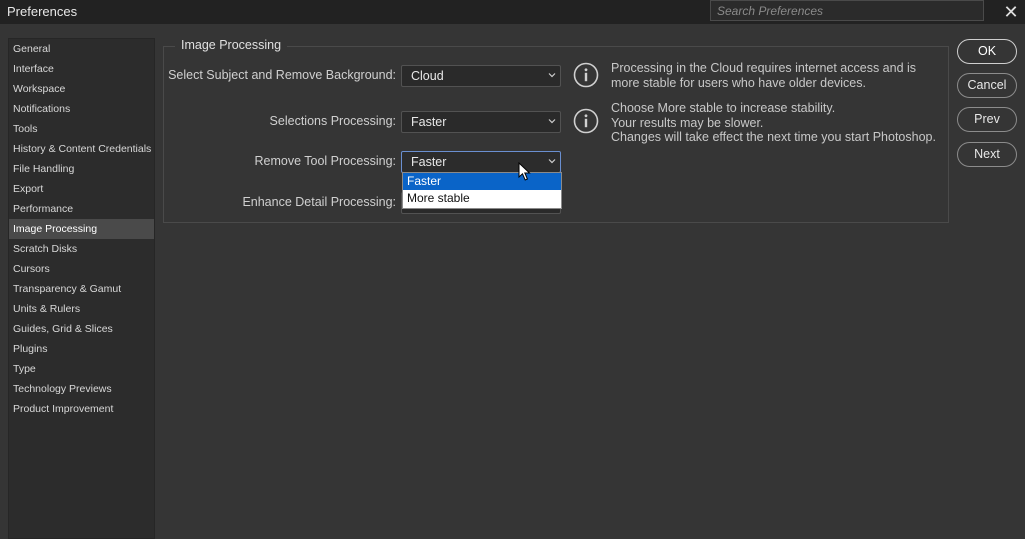  Describe the element at coordinates (987, 119) in the screenshot. I see `prev-button: Prev` at that location.